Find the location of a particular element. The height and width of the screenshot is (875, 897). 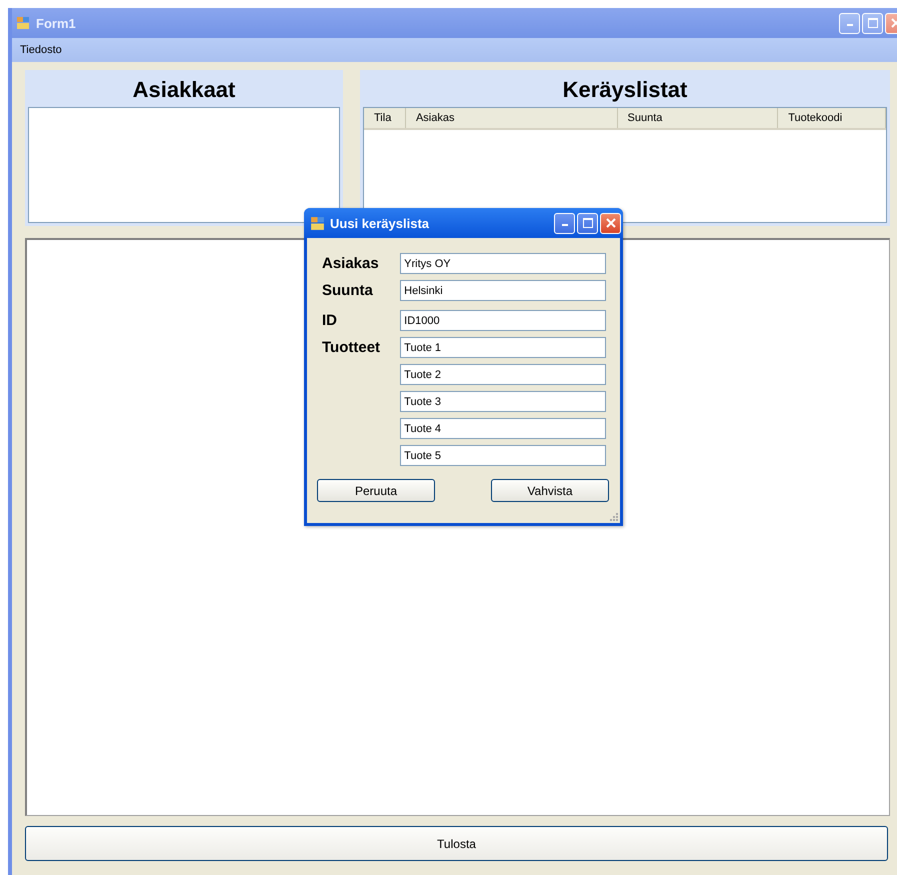

input-field: Tuote 4 is located at coordinates (503, 428).